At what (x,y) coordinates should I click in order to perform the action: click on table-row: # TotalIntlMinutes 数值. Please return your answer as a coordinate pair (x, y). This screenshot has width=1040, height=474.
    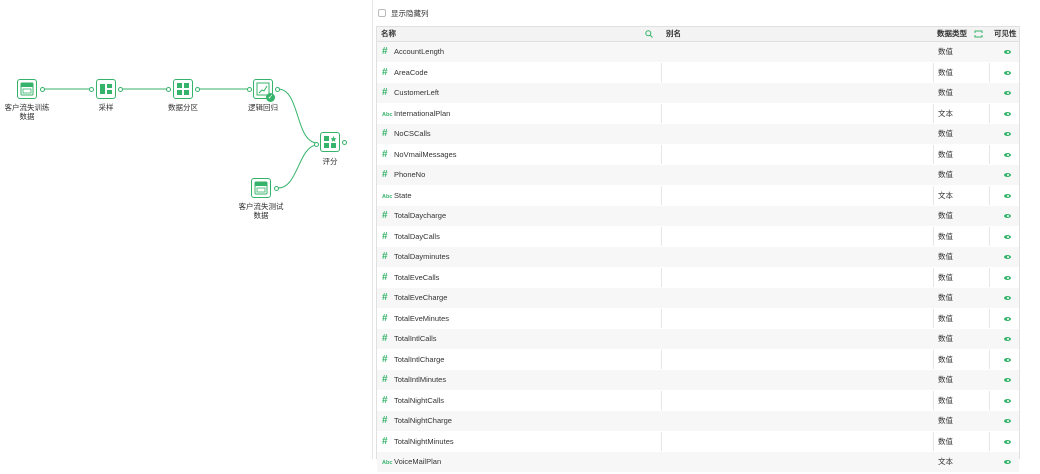
    Looking at the image, I should click on (698, 380).